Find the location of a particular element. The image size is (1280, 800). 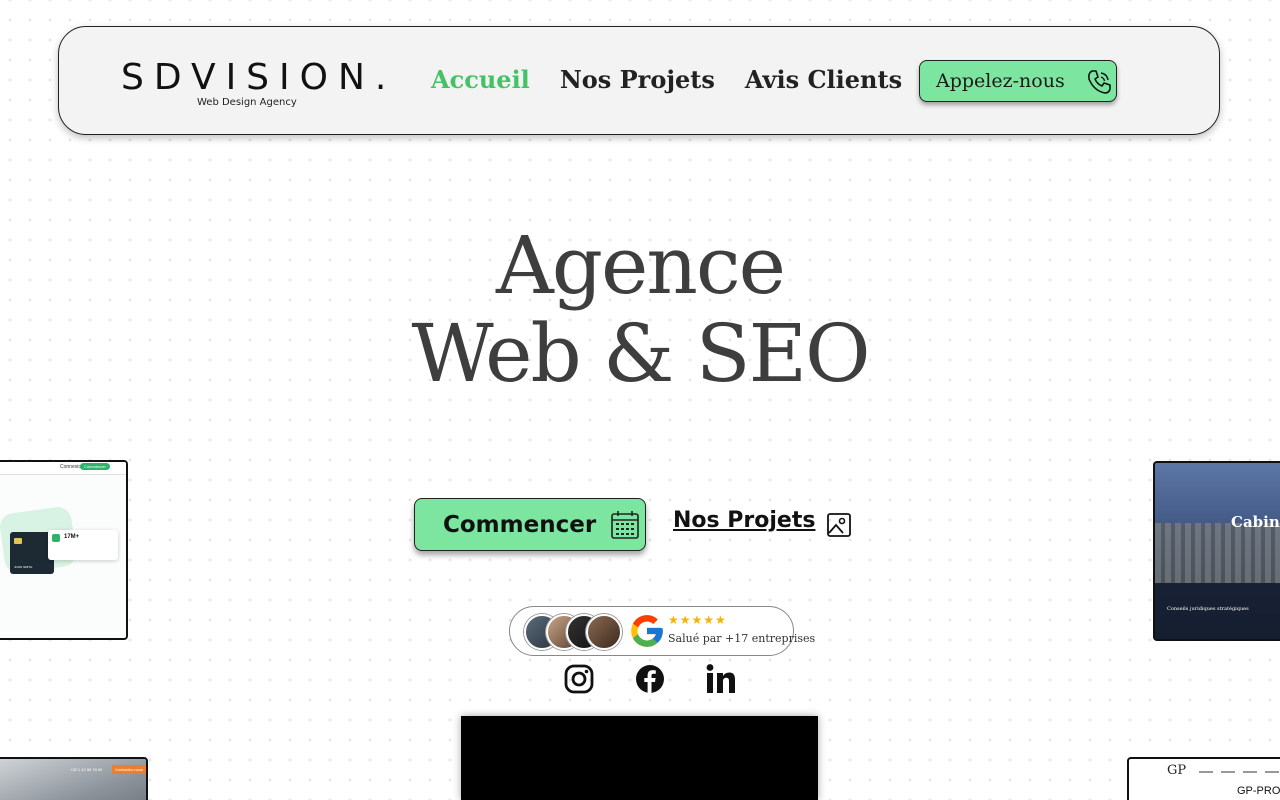

preview-overlay is located at coordinates (1217, 611).